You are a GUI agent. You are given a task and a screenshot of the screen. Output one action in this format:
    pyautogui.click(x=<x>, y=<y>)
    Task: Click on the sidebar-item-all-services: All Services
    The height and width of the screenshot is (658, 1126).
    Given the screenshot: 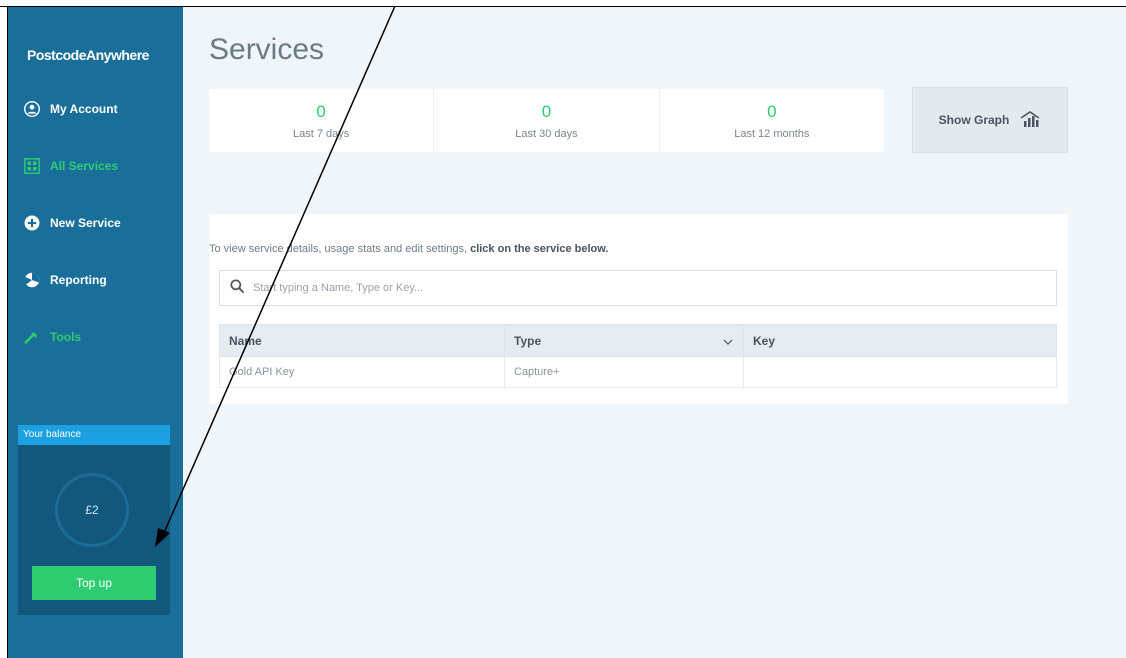 What is the action you would take?
    pyautogui.click(x=71, y=166)
    